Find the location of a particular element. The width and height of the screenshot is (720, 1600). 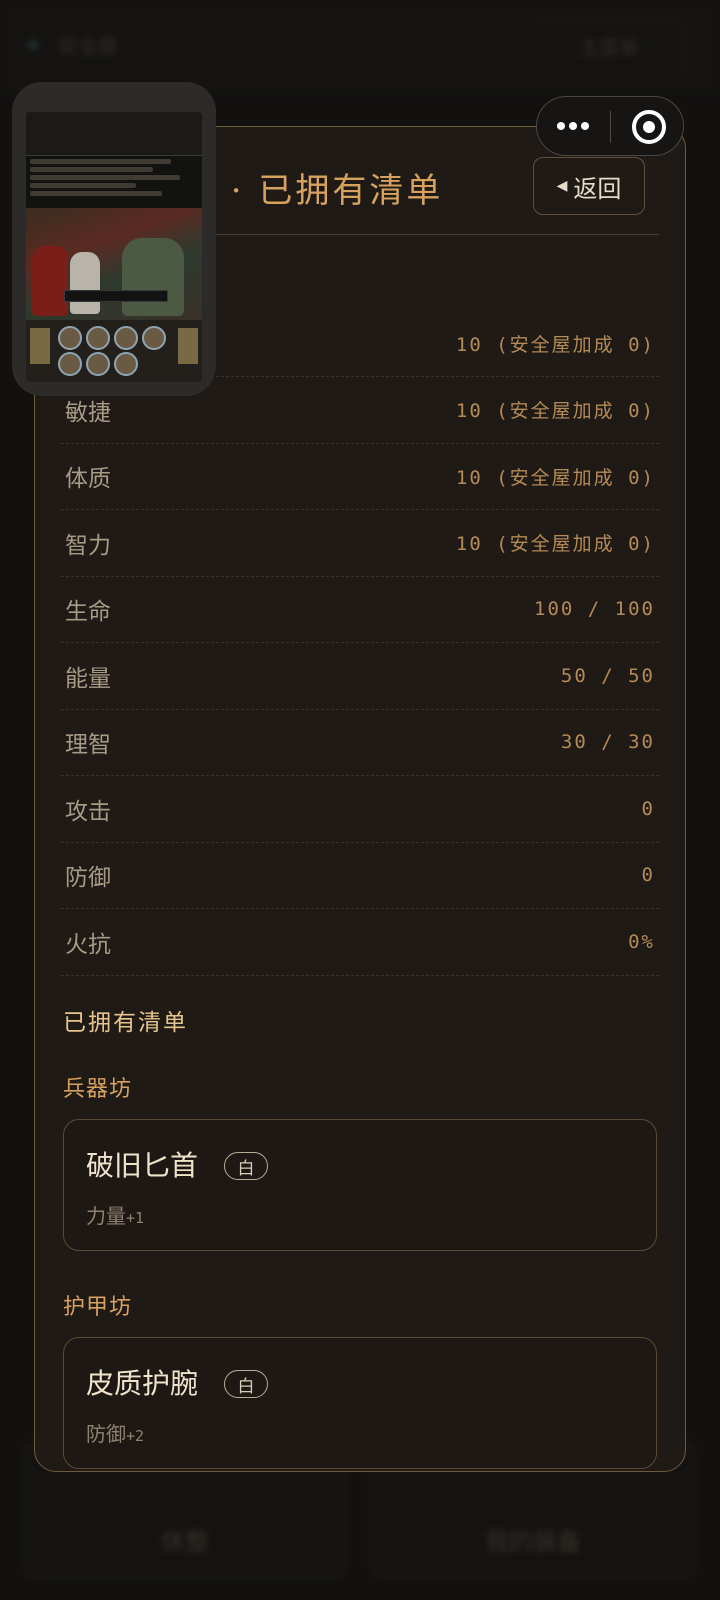

close-target-icon is located at coordinates (649, 127).